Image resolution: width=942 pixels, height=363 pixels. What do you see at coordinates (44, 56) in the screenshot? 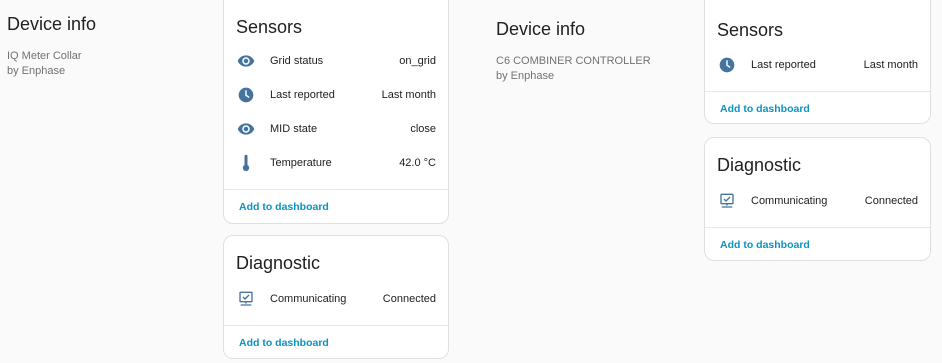
I see `device-model: IQ Meter Collar` at bounding box center [44, 56].